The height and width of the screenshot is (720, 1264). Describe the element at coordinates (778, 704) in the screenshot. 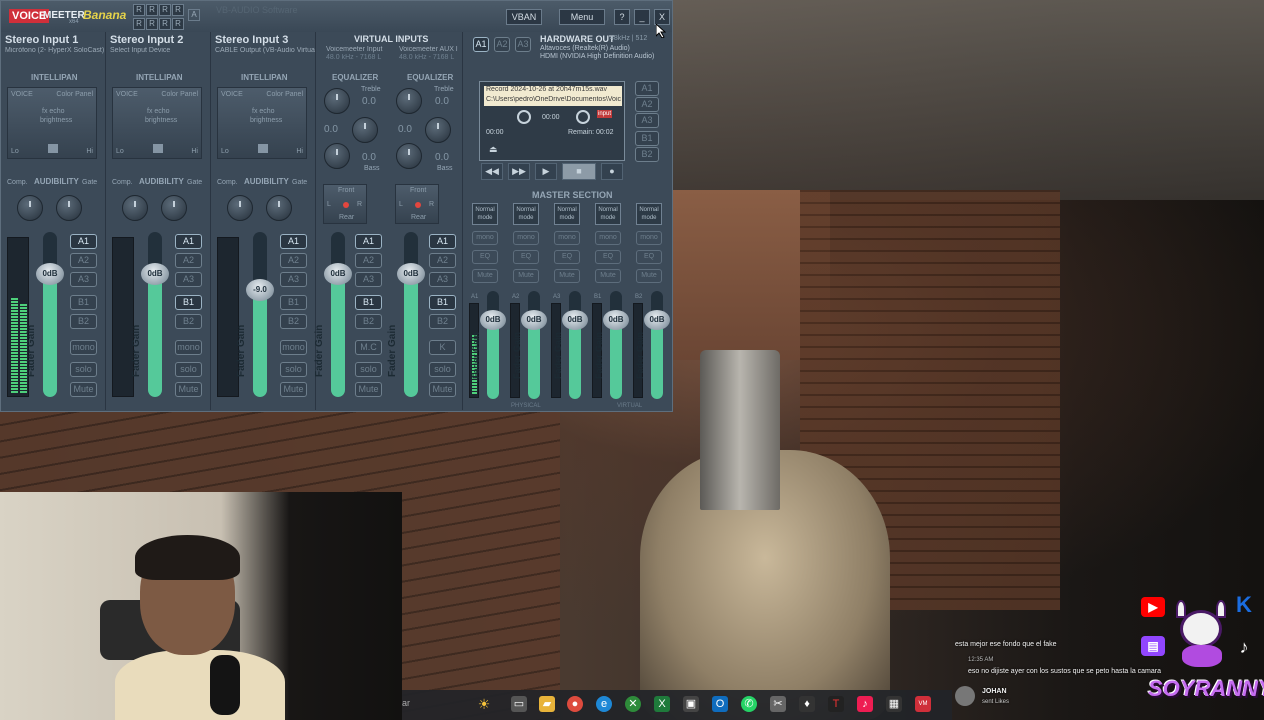

I see `snipping-icon: ✂` at that location.